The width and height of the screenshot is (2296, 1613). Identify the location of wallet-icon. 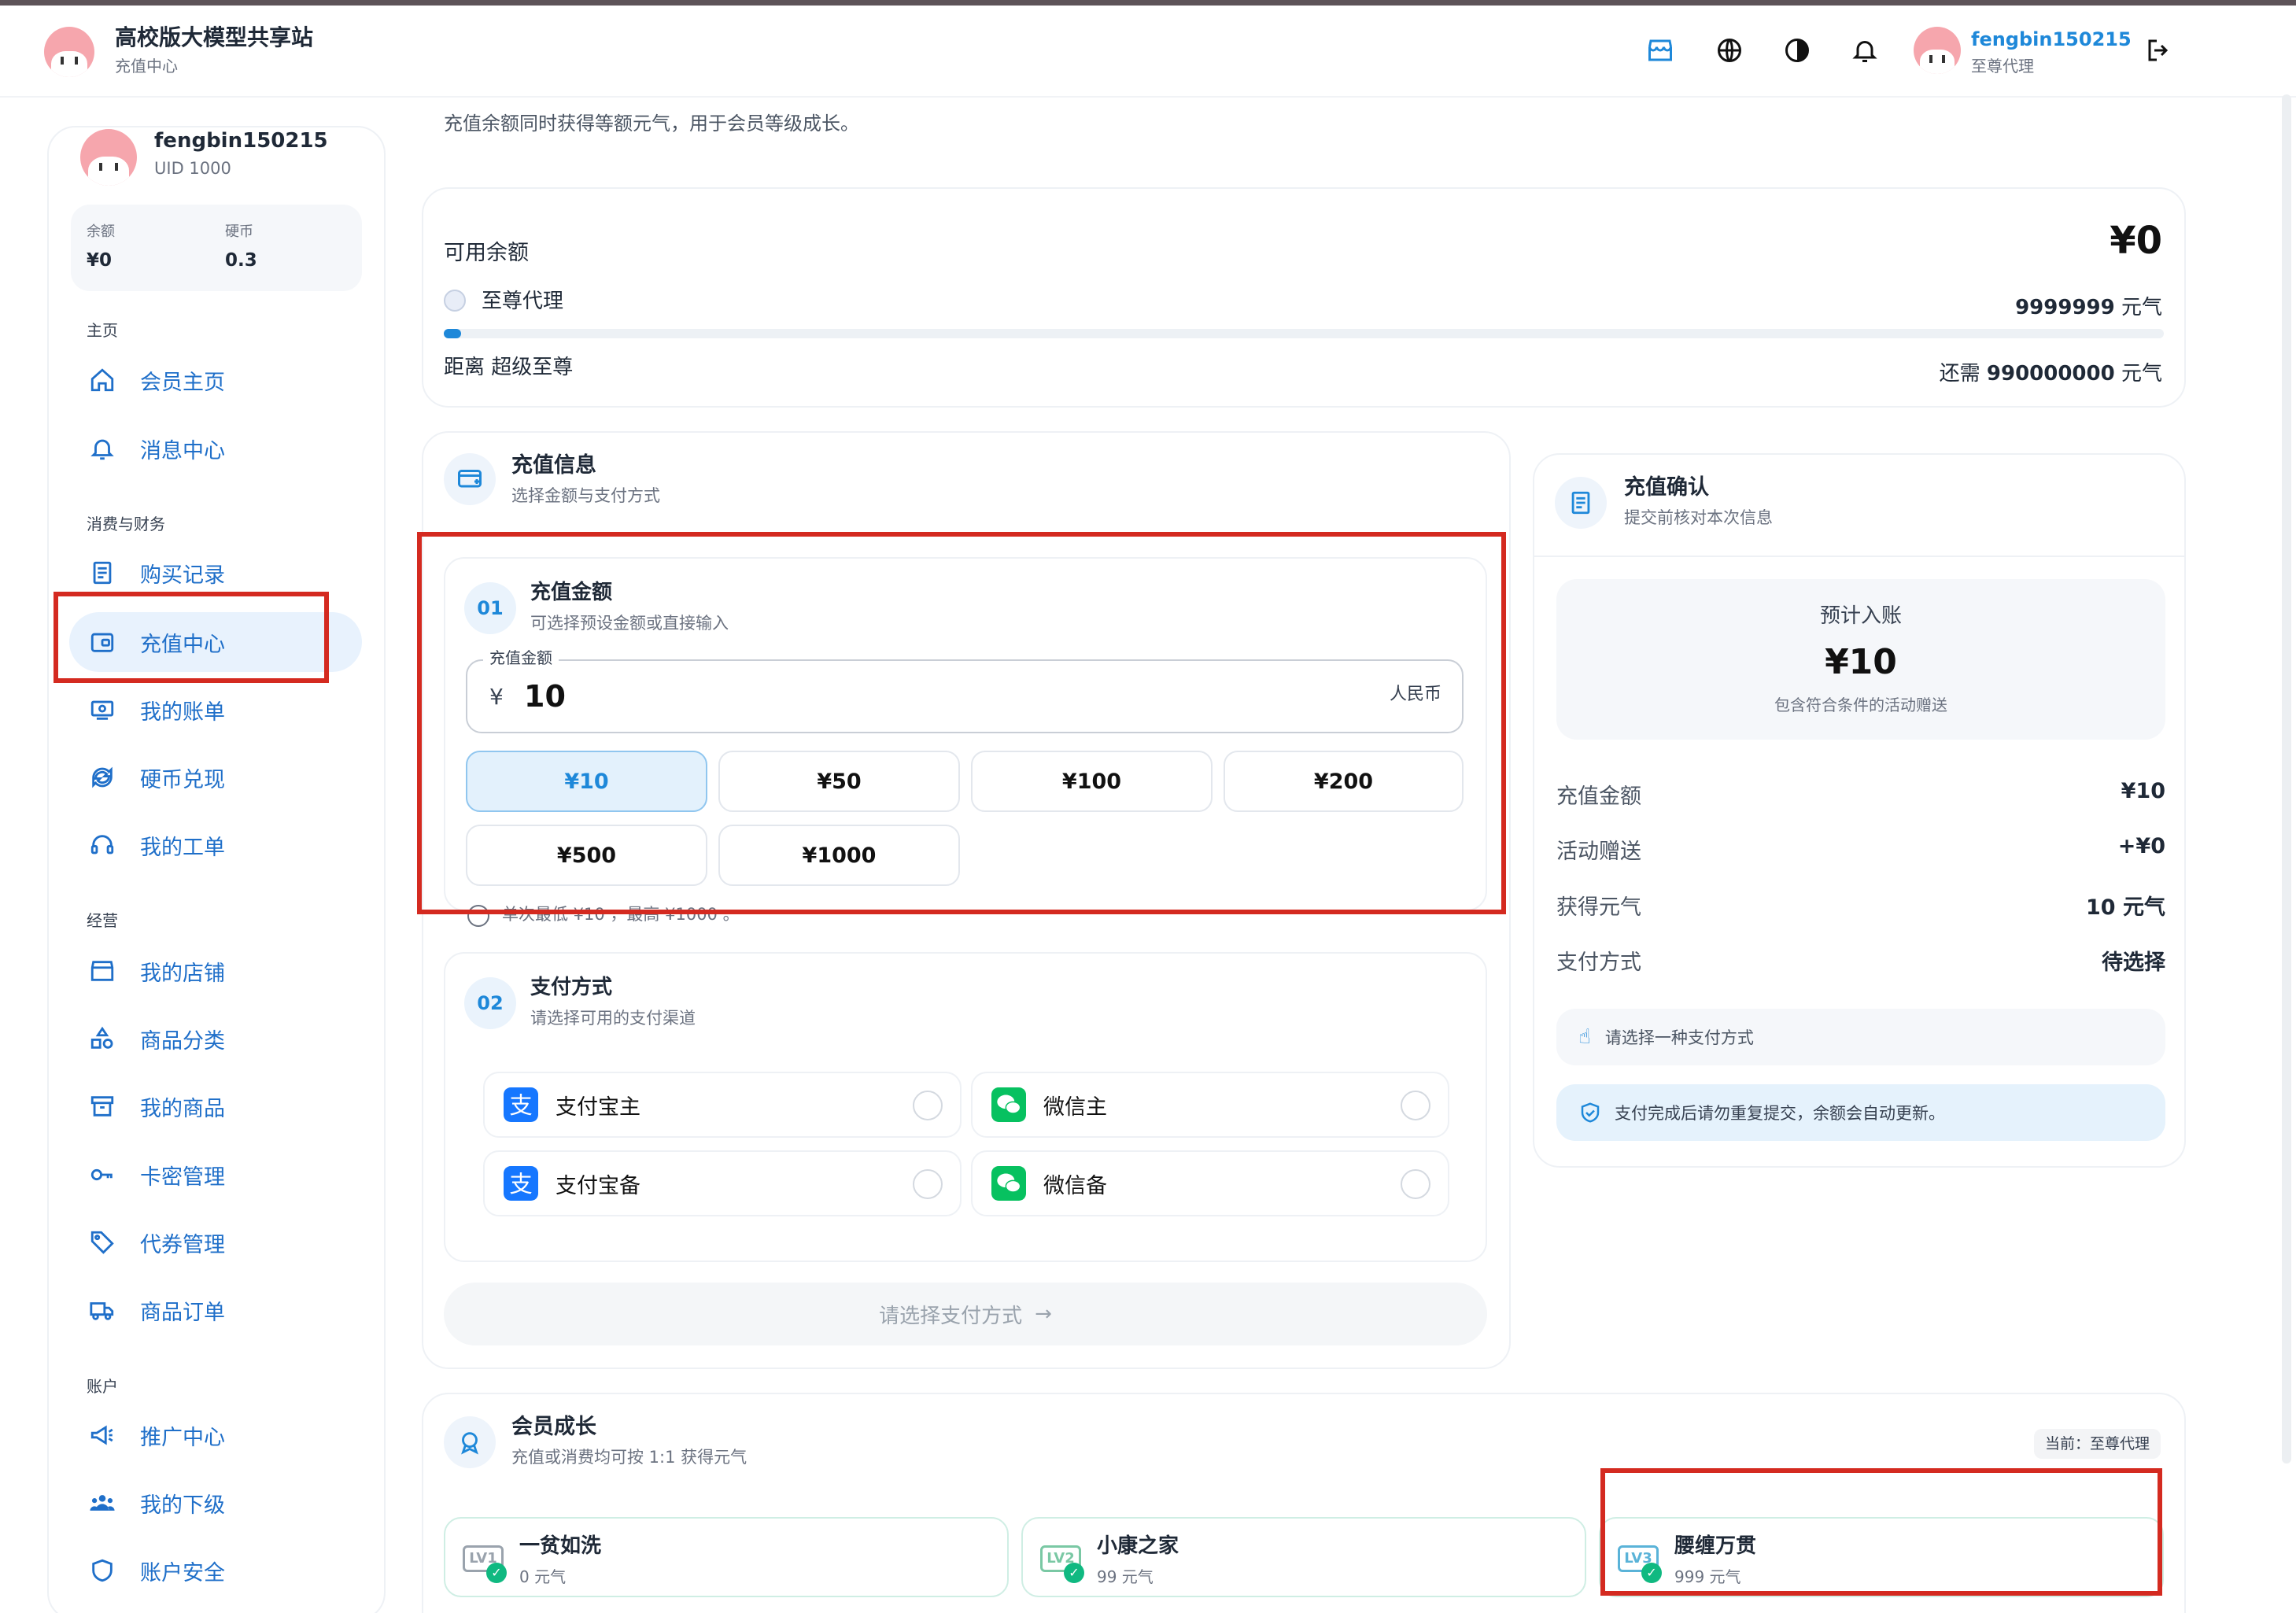
(102, 642).